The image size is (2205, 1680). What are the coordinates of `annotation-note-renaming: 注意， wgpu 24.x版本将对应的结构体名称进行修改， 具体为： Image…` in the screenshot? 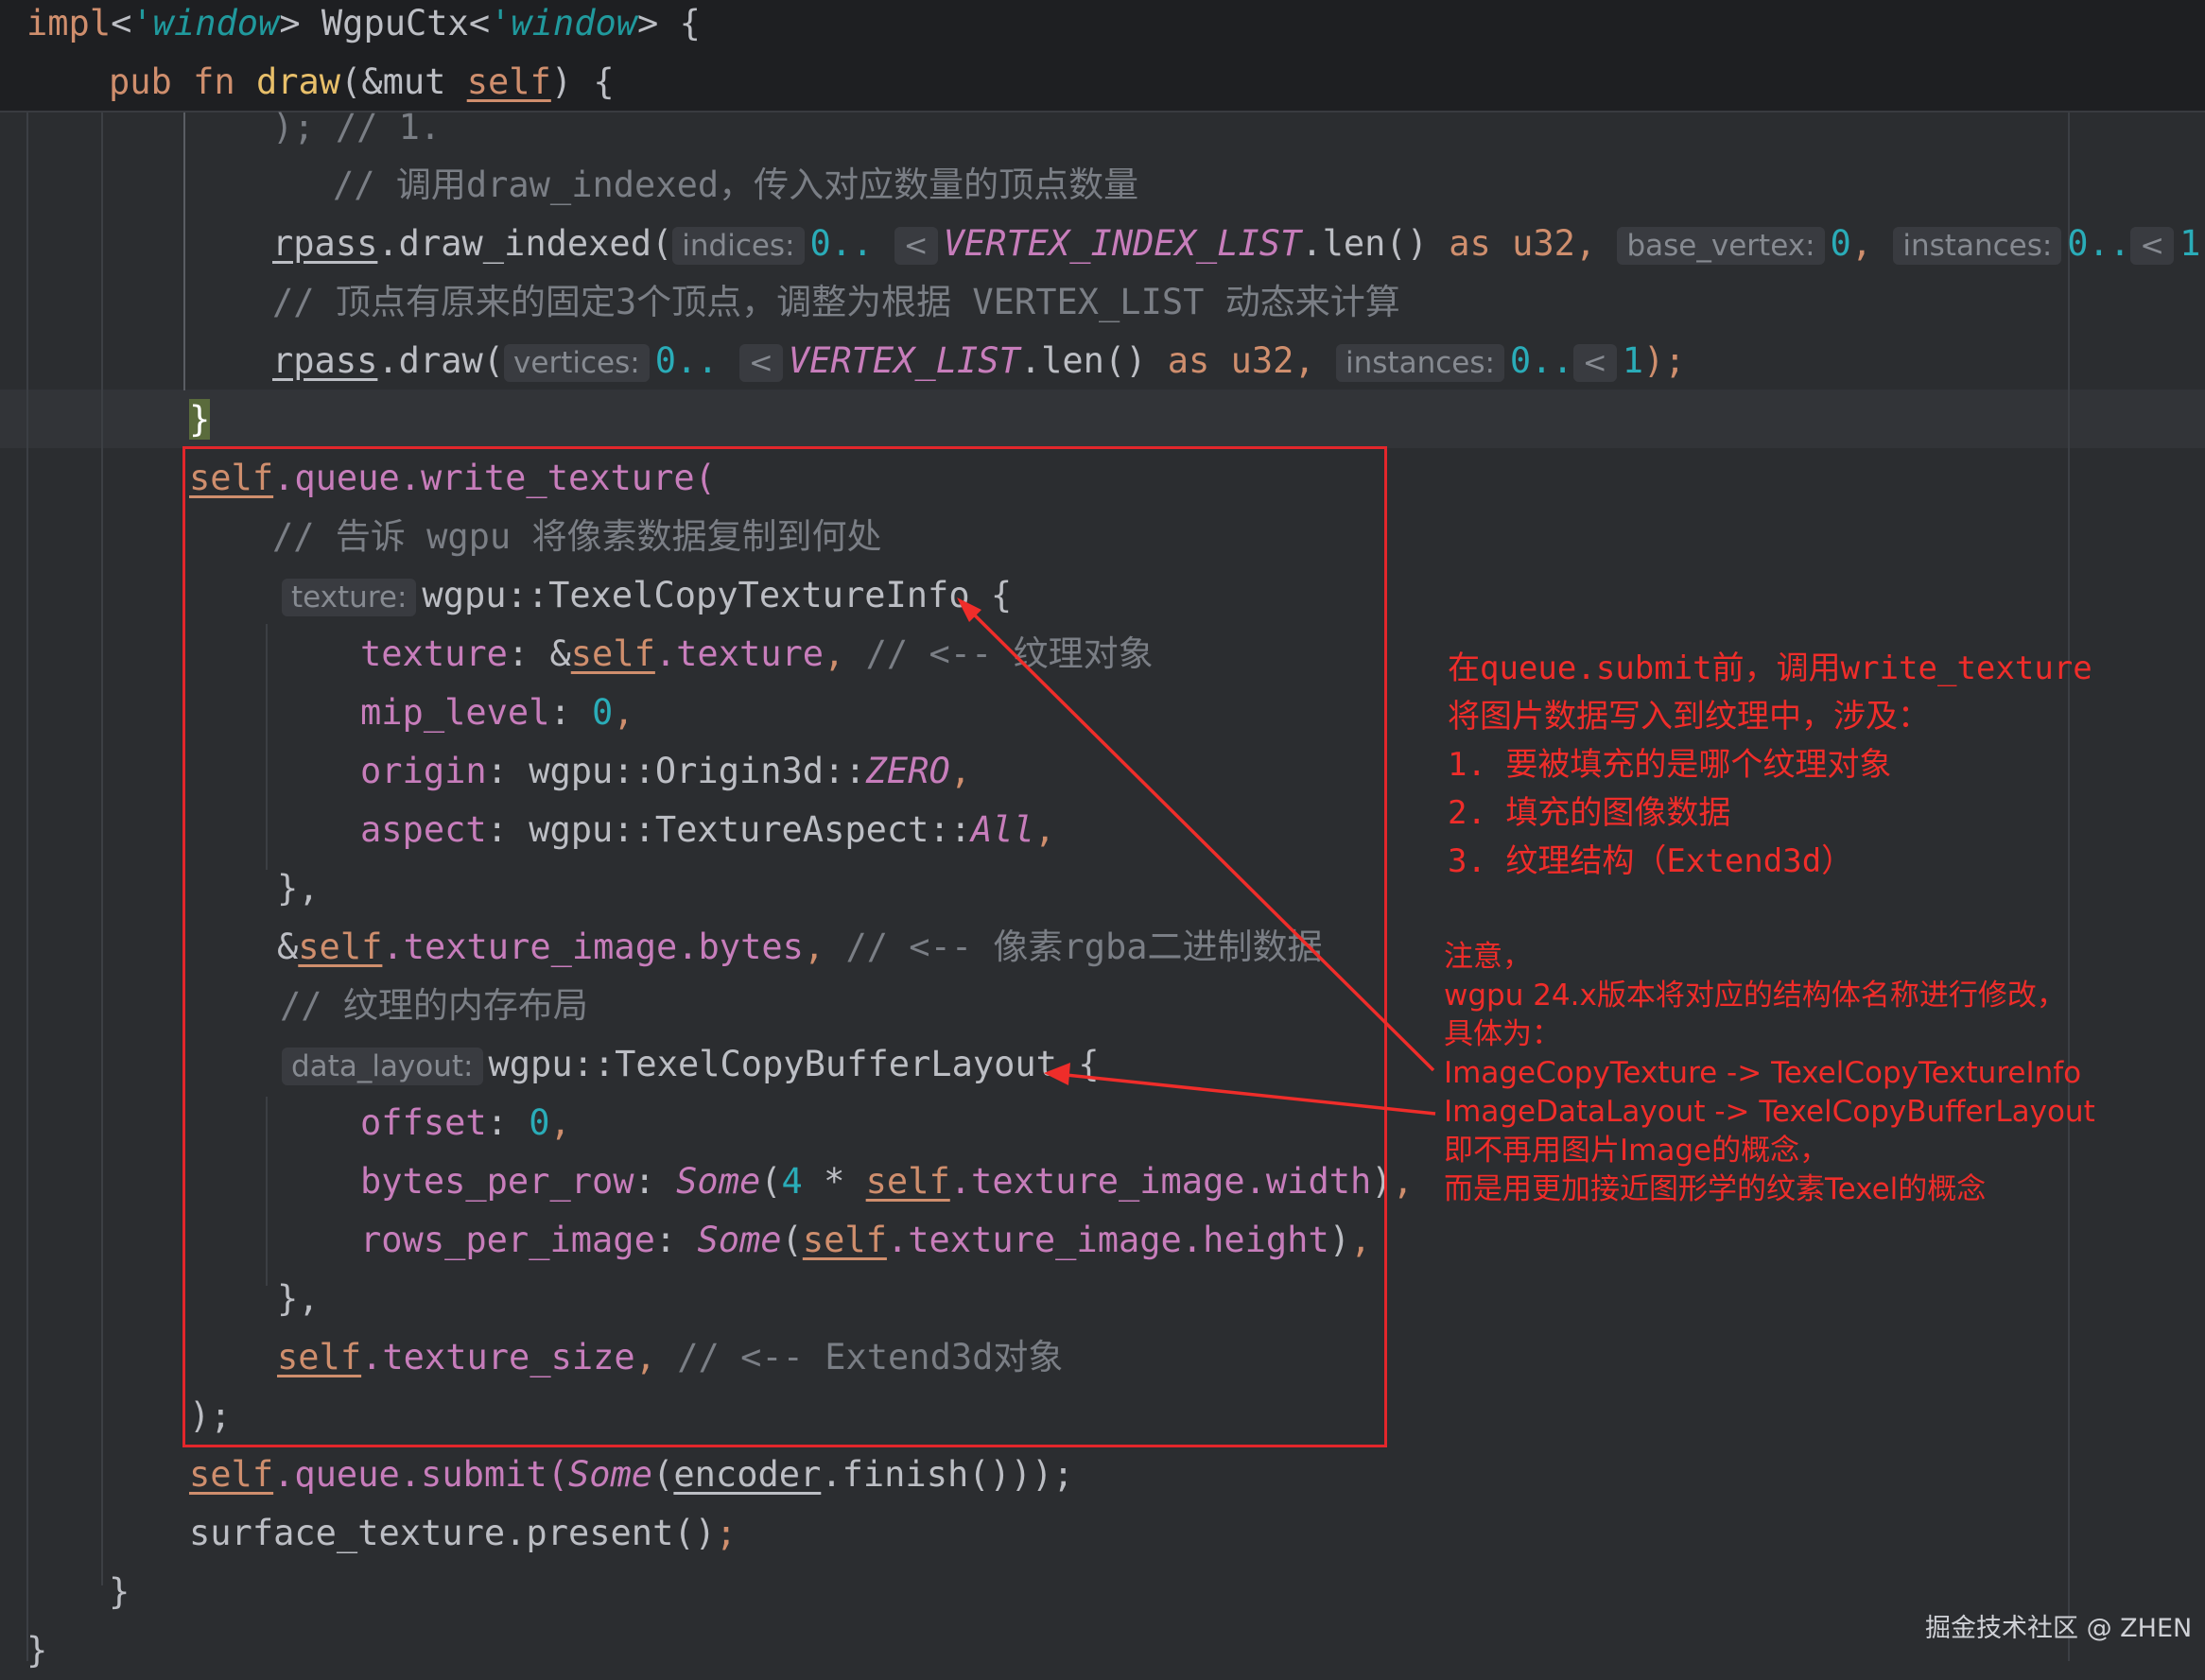 It's located at (1769, 1073).